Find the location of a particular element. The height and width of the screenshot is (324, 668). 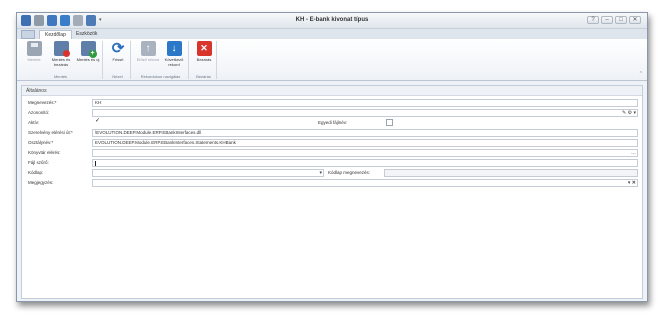

save-icon is located at coordinates (34, 48).